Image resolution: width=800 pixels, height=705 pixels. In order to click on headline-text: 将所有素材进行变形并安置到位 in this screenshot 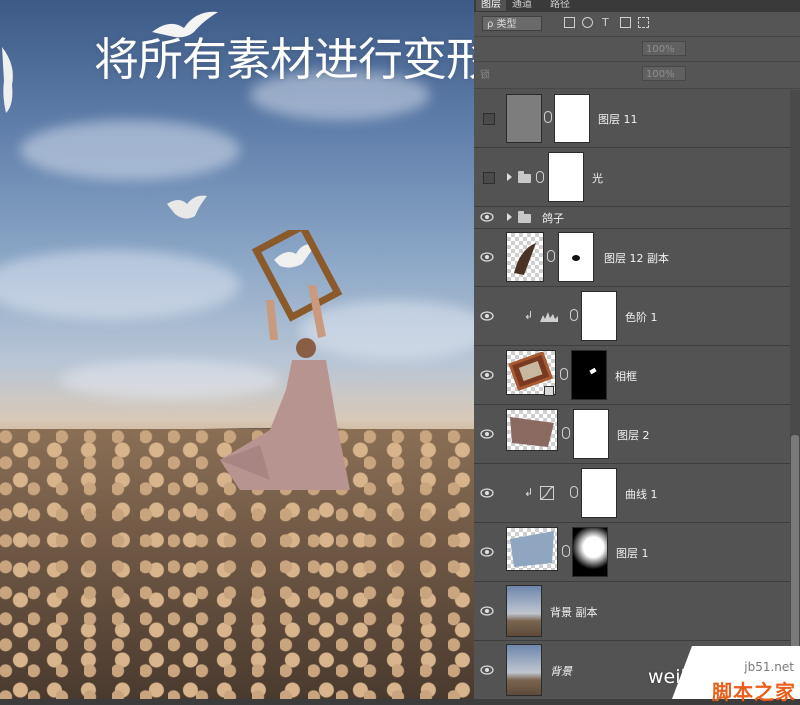, I will do `click(284, 59)`.